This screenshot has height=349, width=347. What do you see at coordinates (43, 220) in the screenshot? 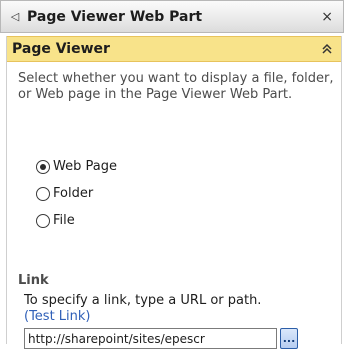
I see `radio-button-file` at bounding box center [43, 220].